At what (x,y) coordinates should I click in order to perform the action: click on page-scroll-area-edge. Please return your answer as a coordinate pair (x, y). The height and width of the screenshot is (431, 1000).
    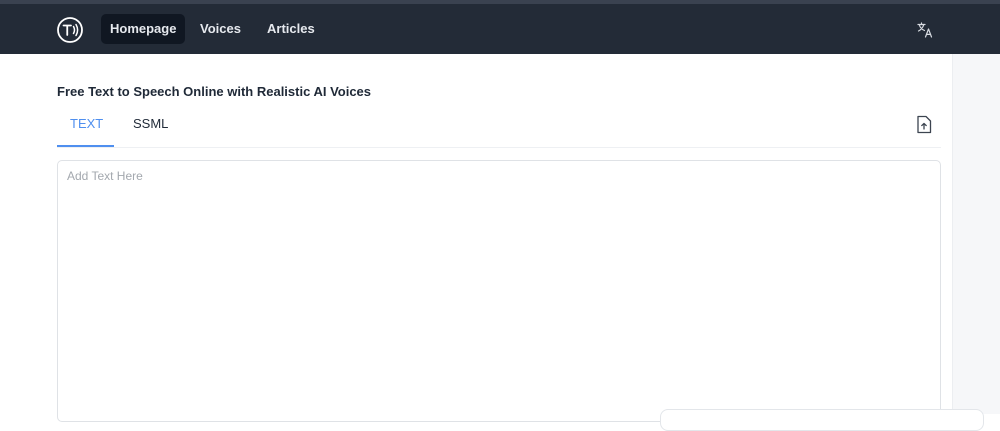
    Looking at the image, I should click on (976, 234).